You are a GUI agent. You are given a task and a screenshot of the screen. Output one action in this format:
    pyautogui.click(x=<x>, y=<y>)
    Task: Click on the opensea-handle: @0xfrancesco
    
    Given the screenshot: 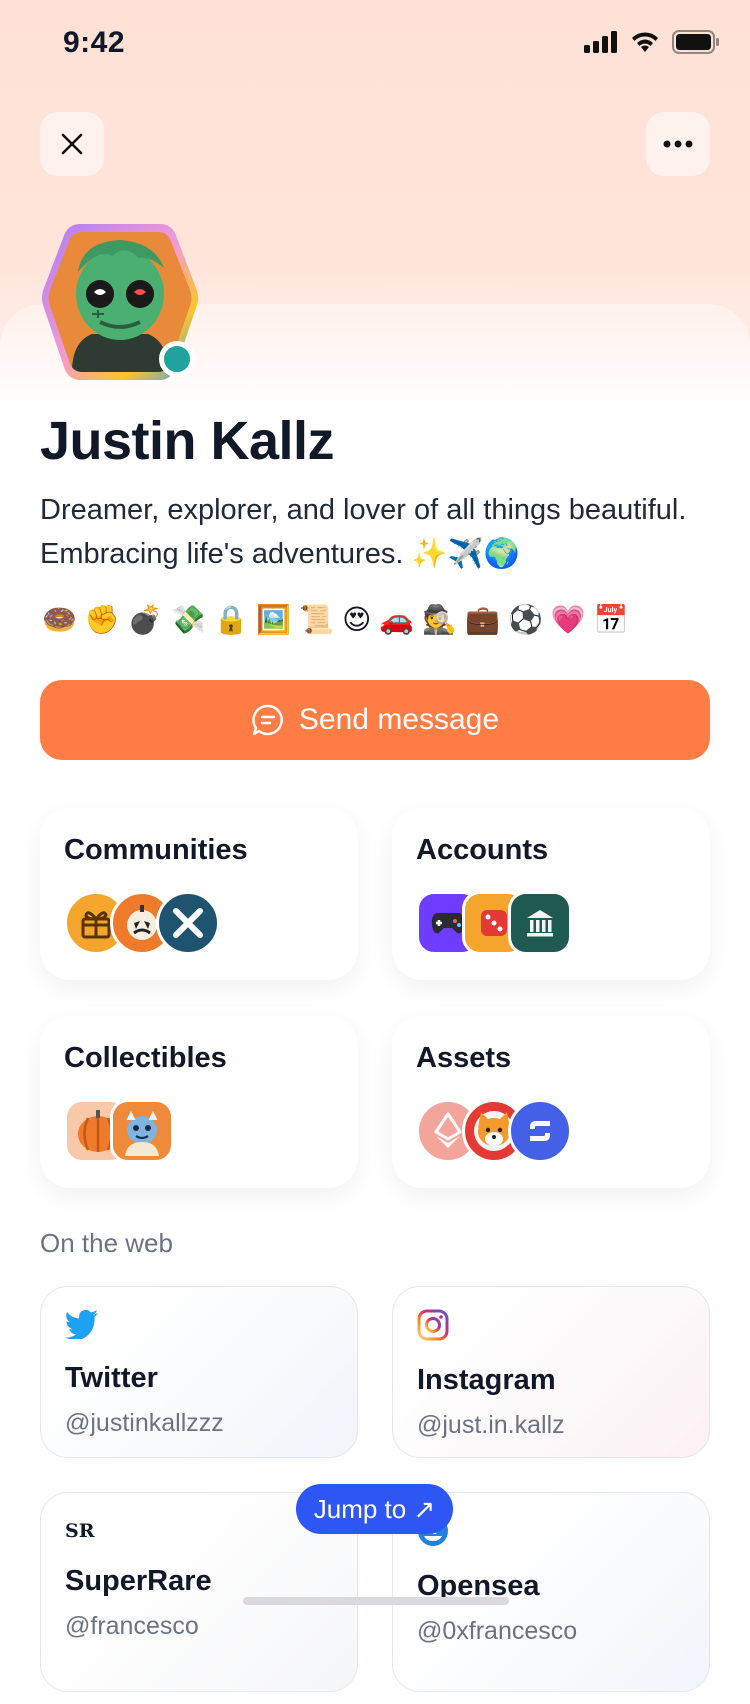 What is the action you would take?
    pyautogui.click(x=497, y=1631)
    